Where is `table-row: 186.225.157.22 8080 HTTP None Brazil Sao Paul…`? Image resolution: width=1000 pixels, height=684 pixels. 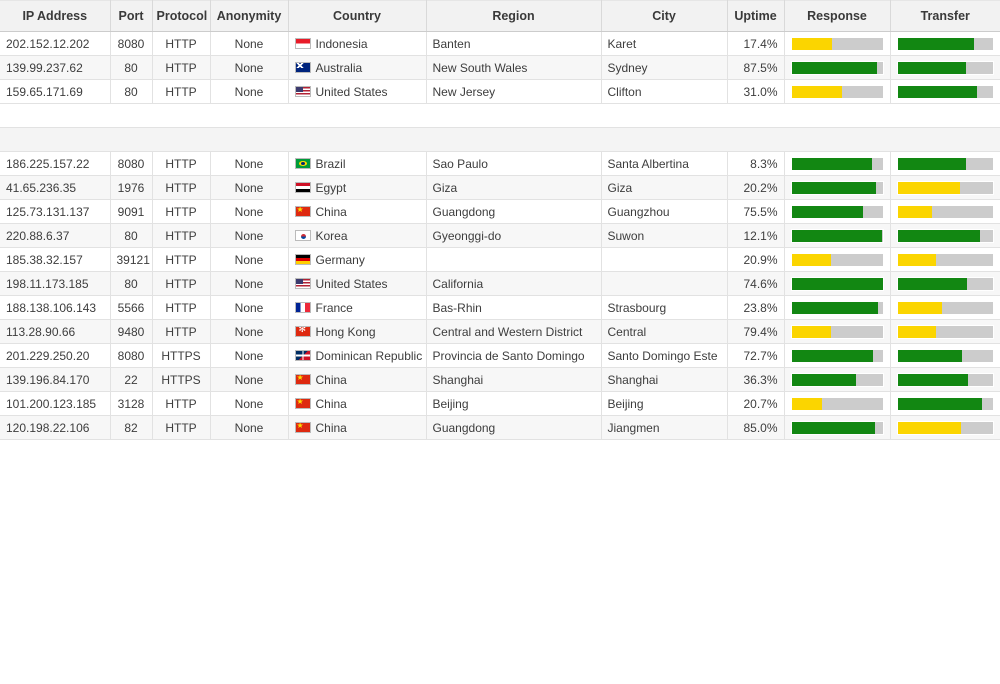 table-row: 186.225.157.22 8080 HTTP None Brazil Sao Paul… is located at coordinates (500, 163).